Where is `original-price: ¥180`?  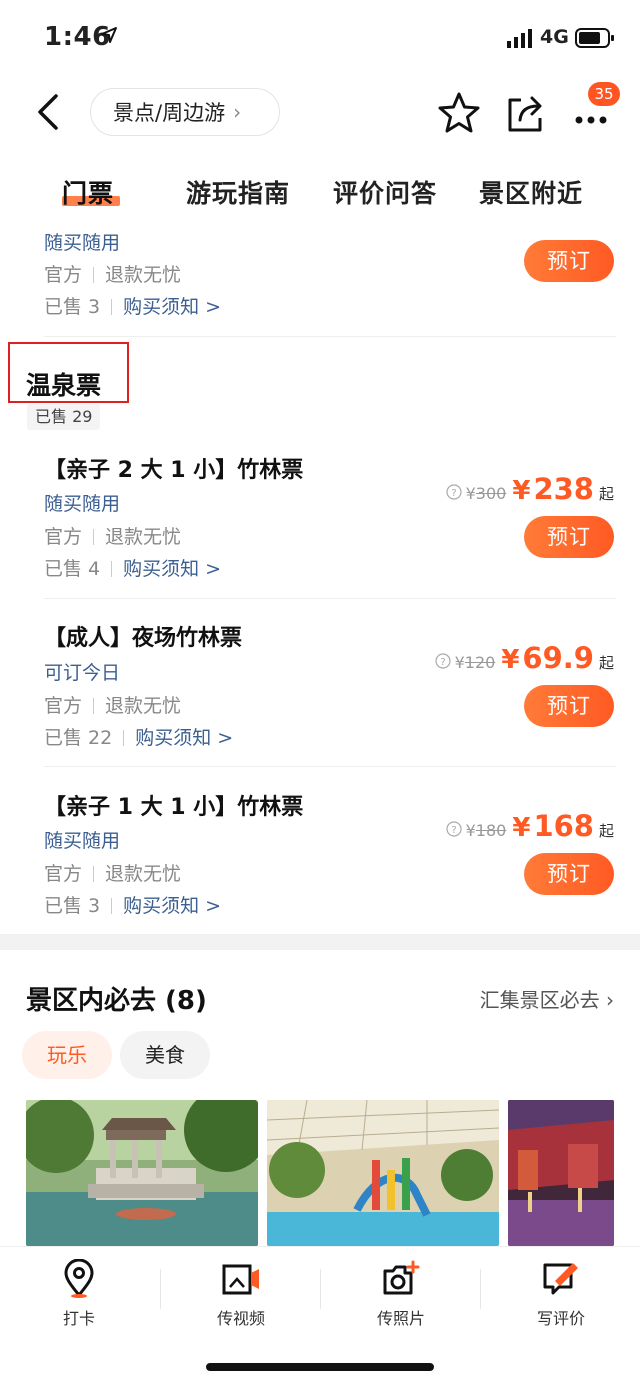
original-price: ¥180 is located at coordinates (486, 830).